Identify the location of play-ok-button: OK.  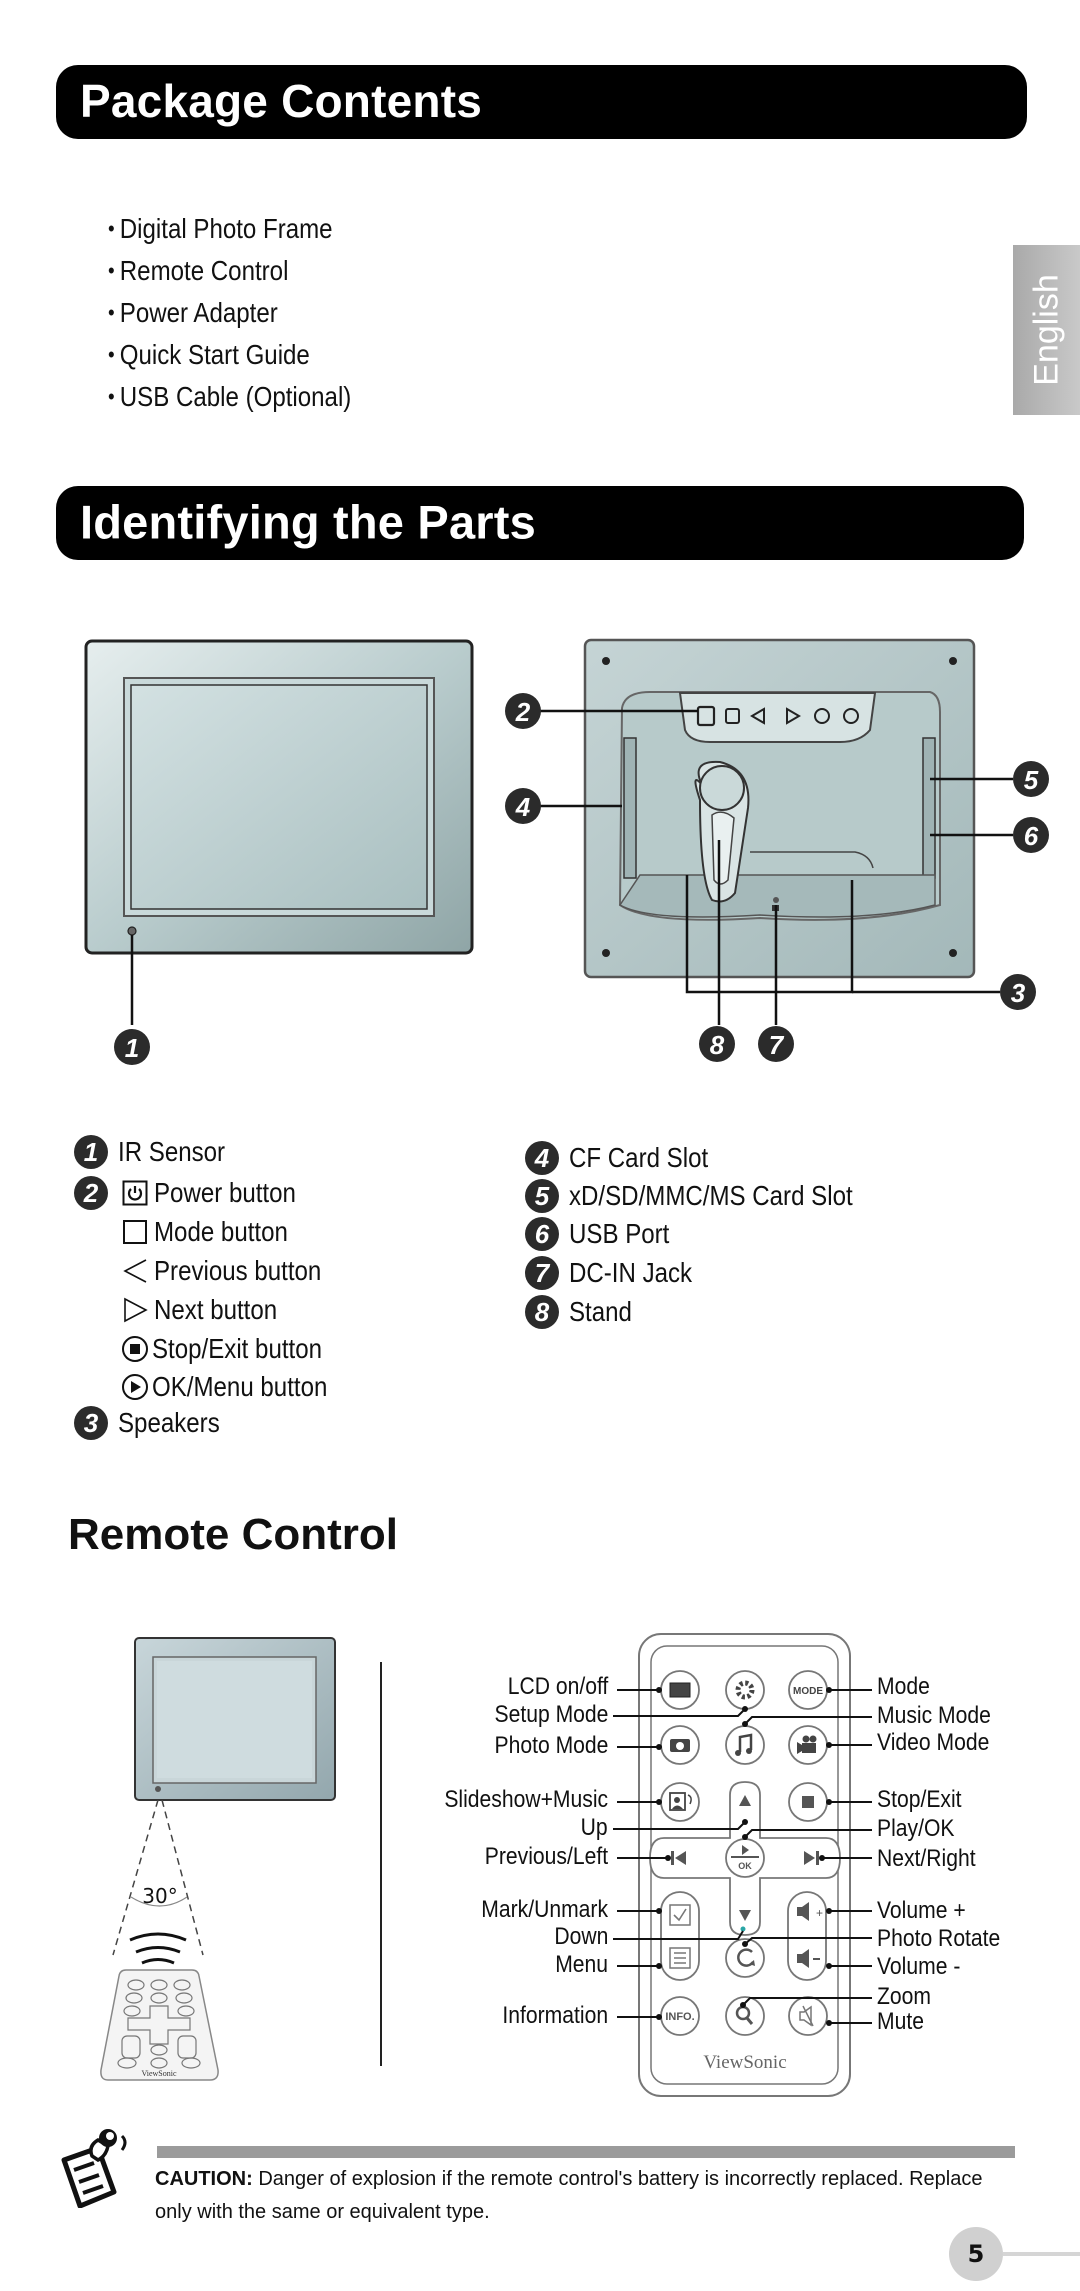
(745, 1858).